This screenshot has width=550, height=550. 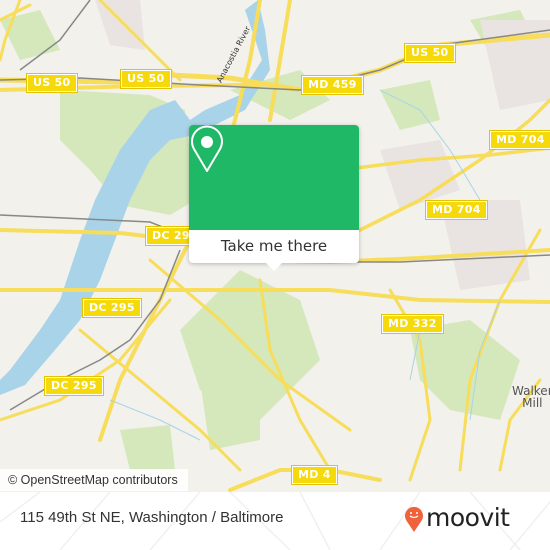 What do you see at coordinates (94, 480) in the screenshot?
I see `map-attribution: © OpenStreetMap contributors` at bounding box center [94, 480].